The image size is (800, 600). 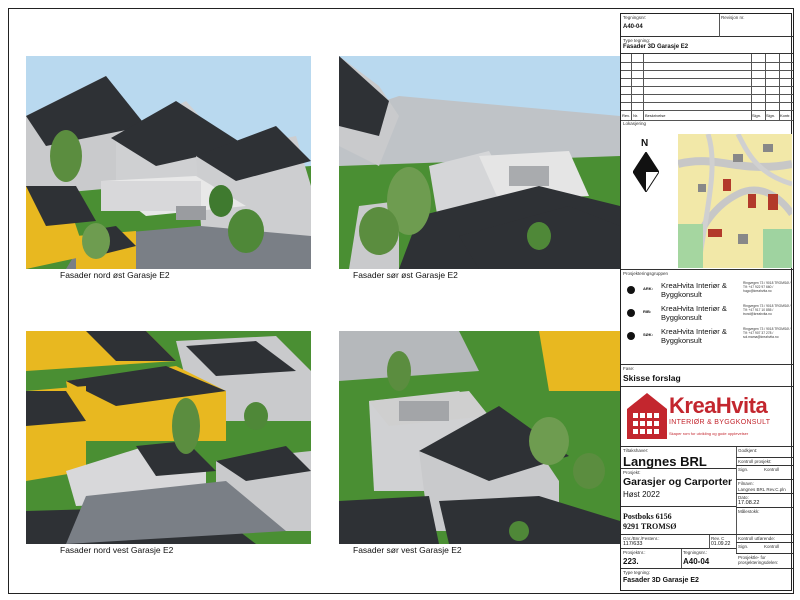 I want to click on date-cell: Dato: 17.08.22, so click(x=764, y=501).